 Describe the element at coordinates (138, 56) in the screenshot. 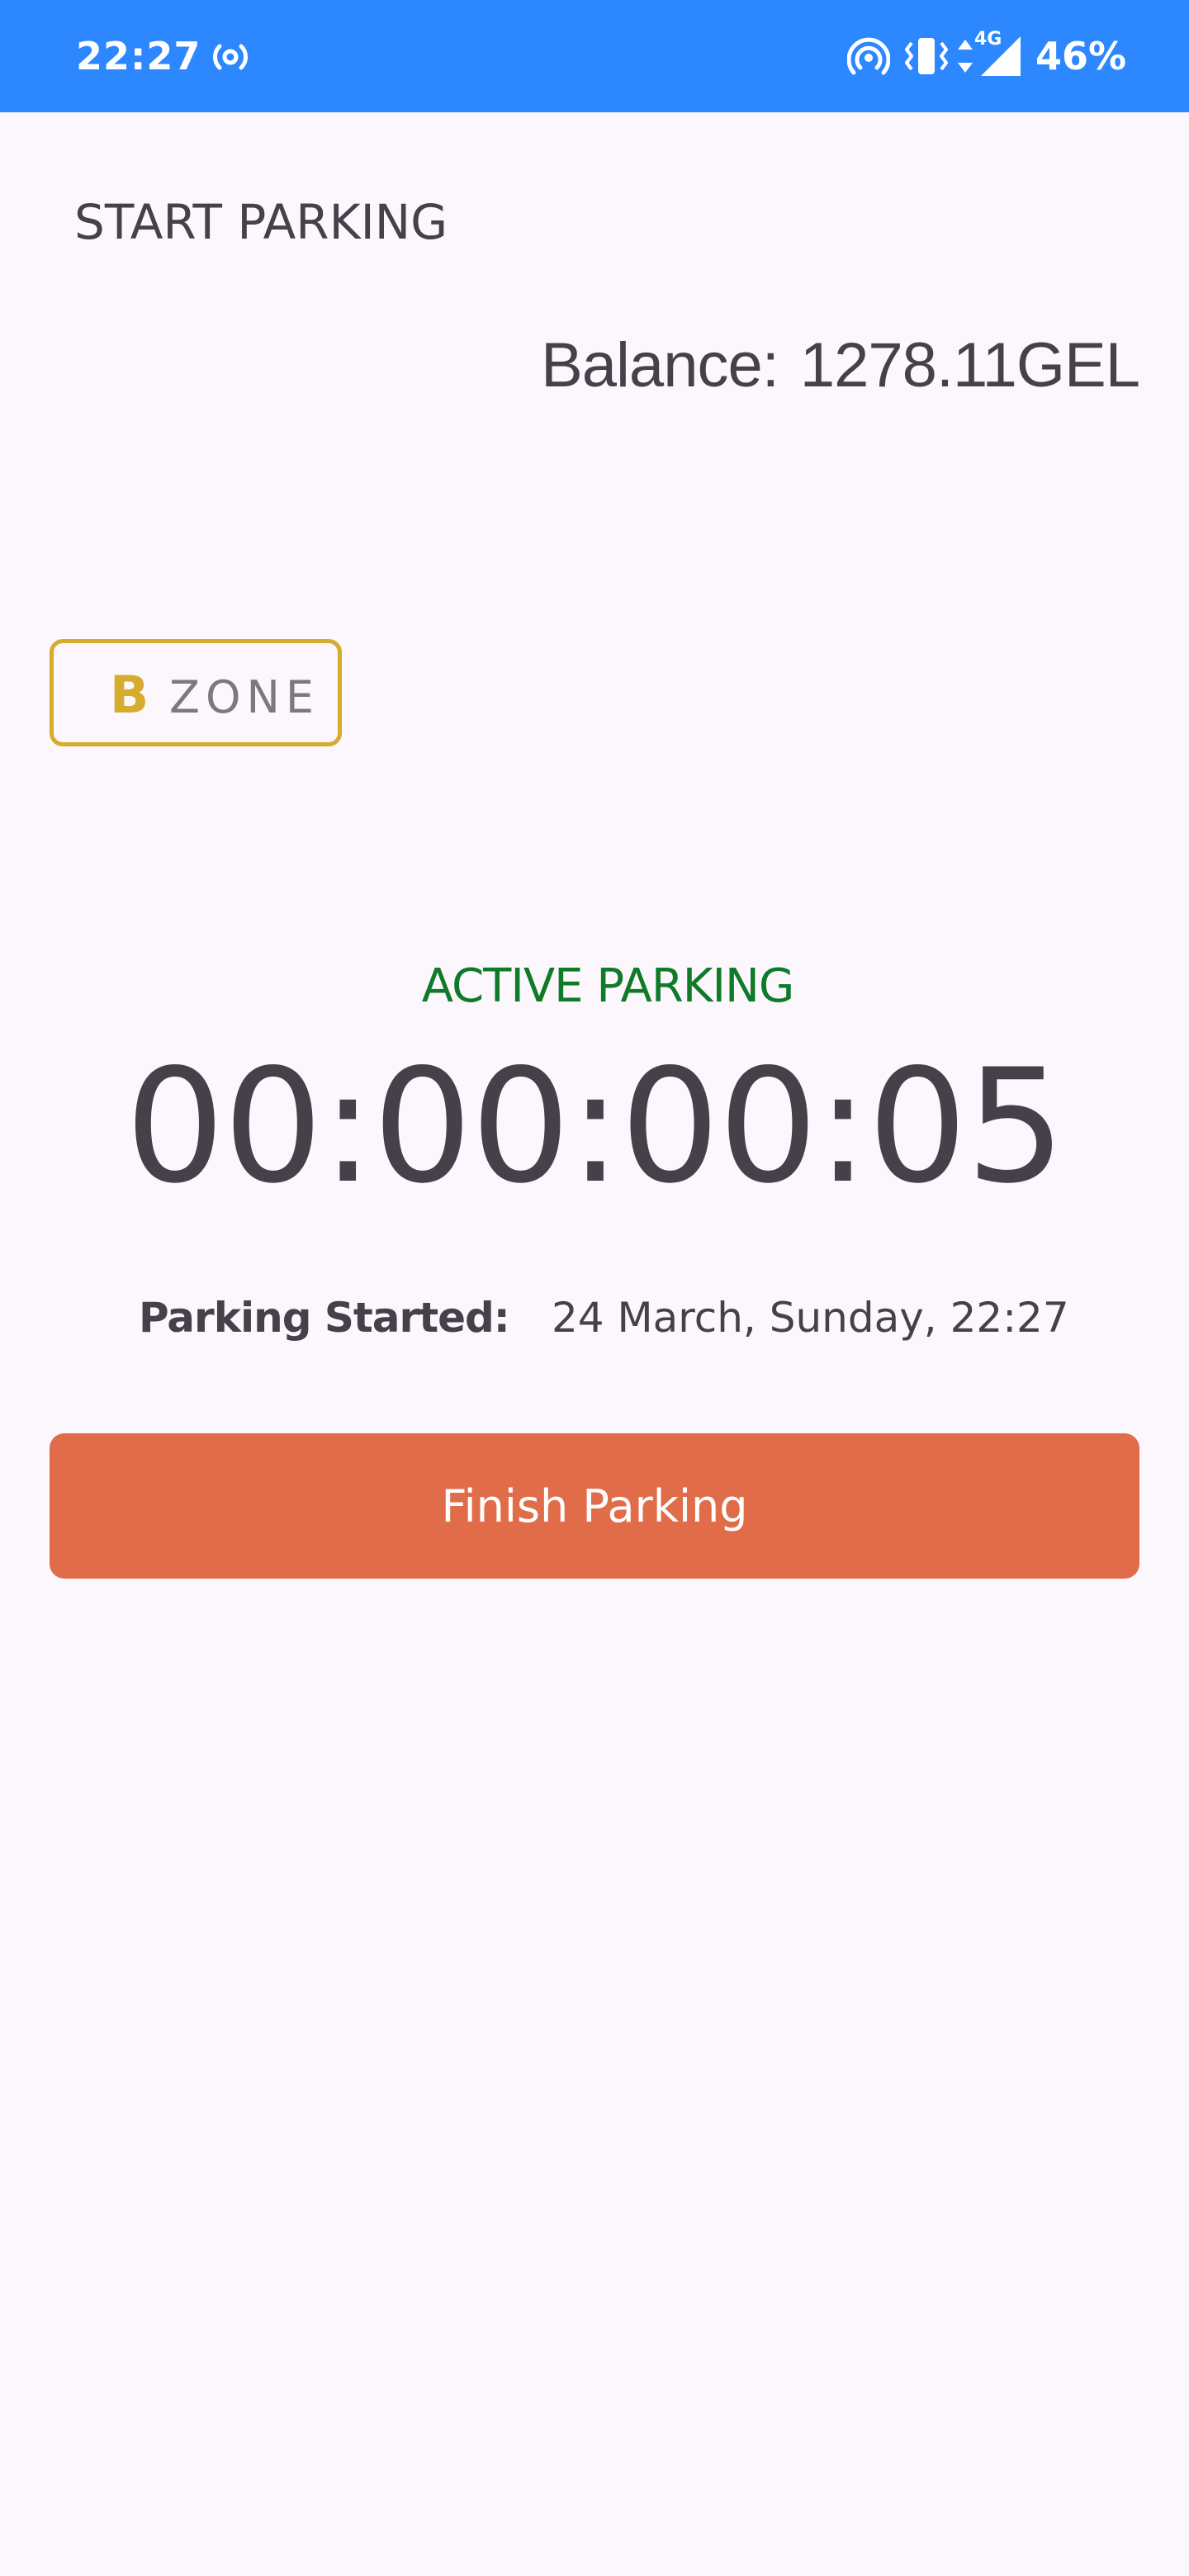

I see `status-time: 22:27` at that location.